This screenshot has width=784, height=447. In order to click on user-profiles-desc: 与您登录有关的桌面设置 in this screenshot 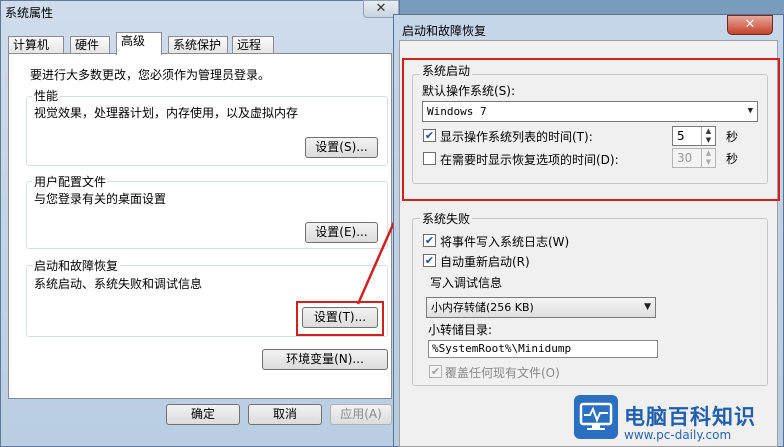, I will do `click(100, 199)`.